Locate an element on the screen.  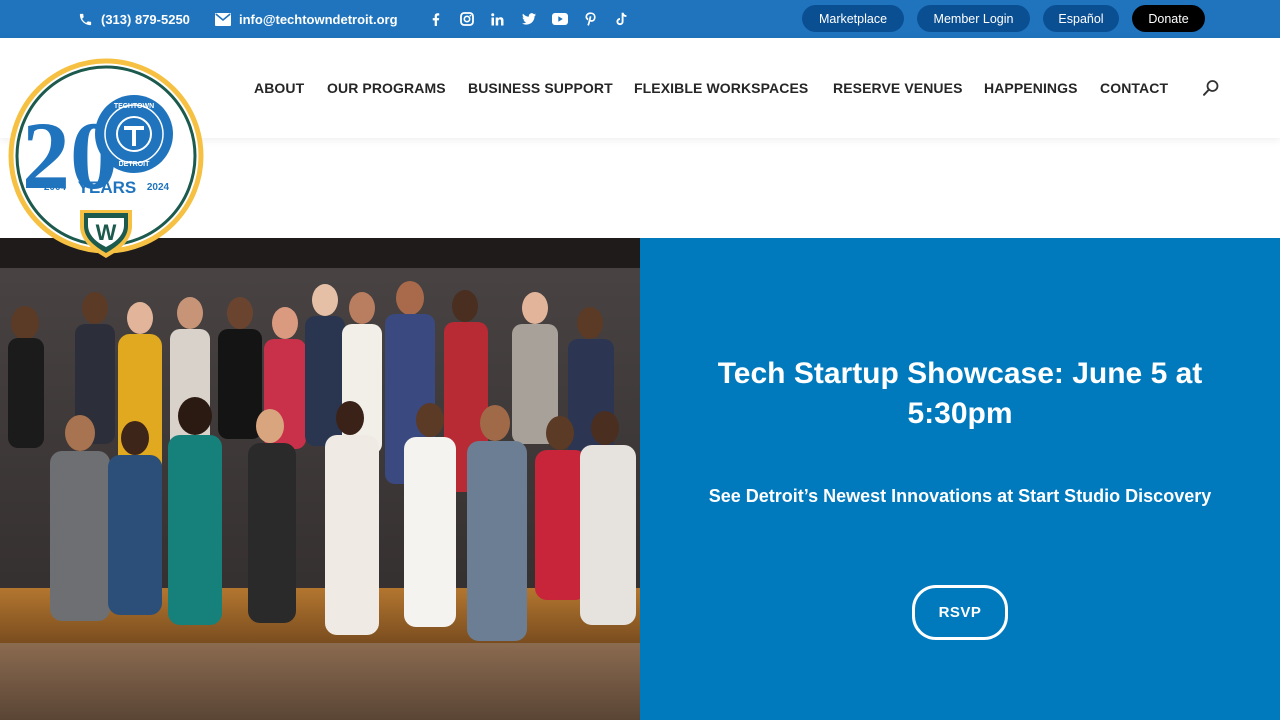
nav-item-reserve-venues: RESERVE VENUES is located at coordinates (898, 88).